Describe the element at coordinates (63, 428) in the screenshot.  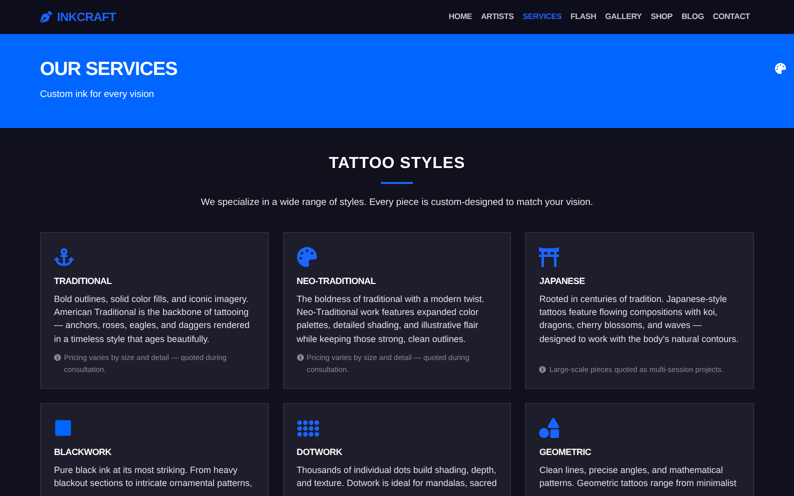
I see `square-icon` at that location.